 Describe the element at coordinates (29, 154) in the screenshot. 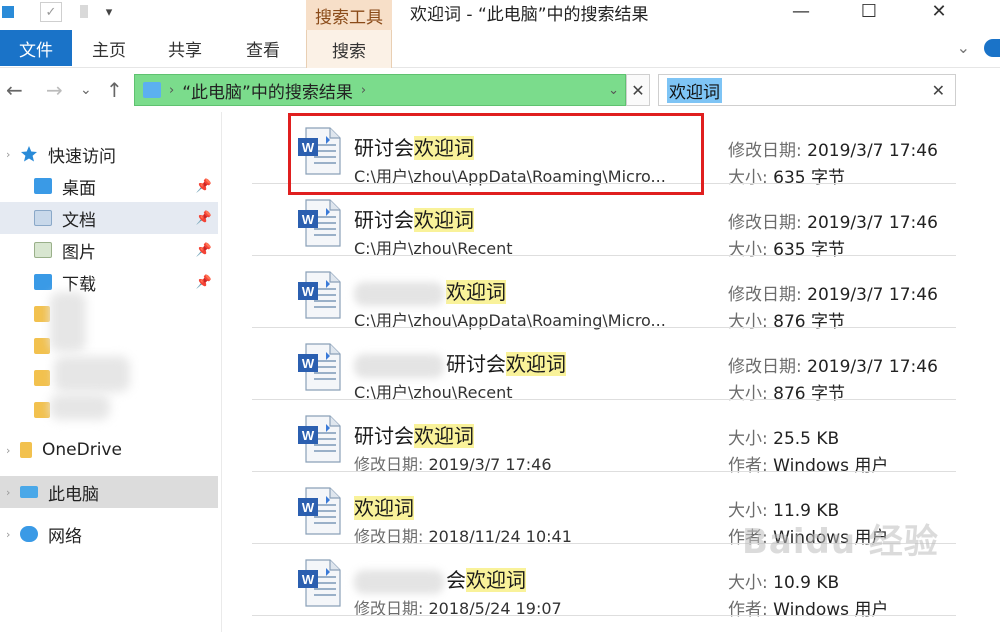

I see `star-icon` at that location.